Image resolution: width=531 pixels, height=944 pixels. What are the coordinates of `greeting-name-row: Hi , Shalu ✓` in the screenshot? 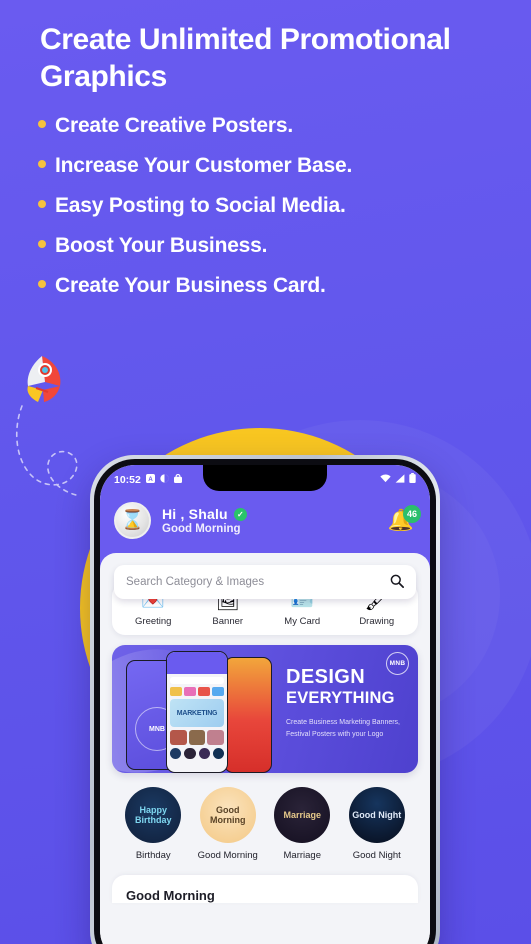 It's located at (204, 514).